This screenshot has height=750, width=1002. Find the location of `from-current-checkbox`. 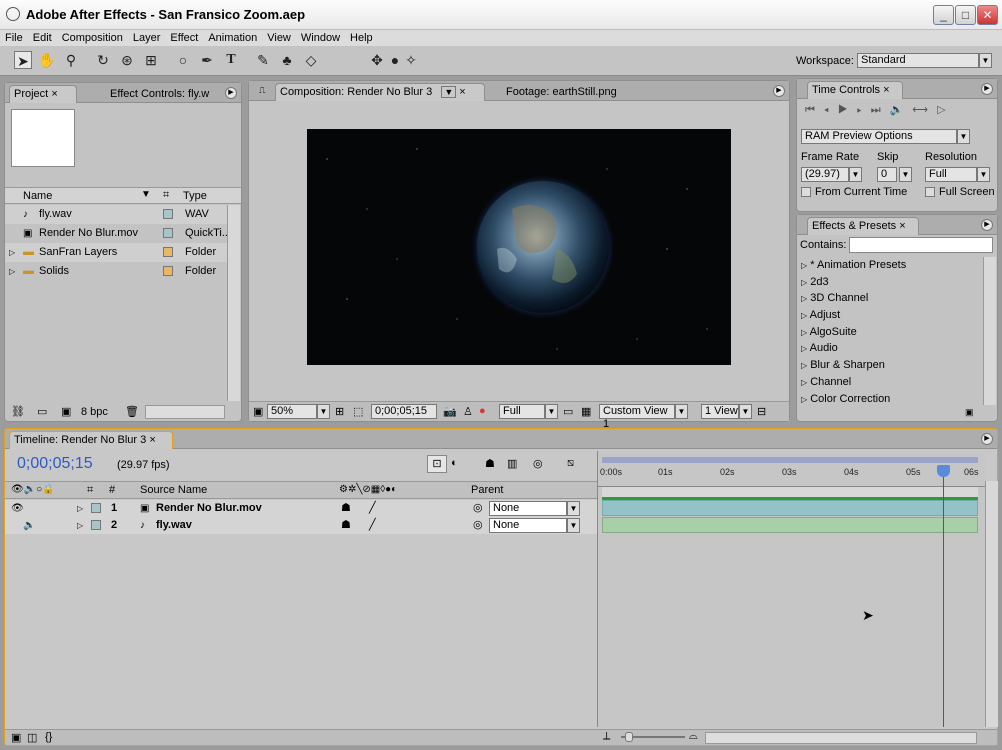

from-current-checkbox is located at coordinates (806, 192).